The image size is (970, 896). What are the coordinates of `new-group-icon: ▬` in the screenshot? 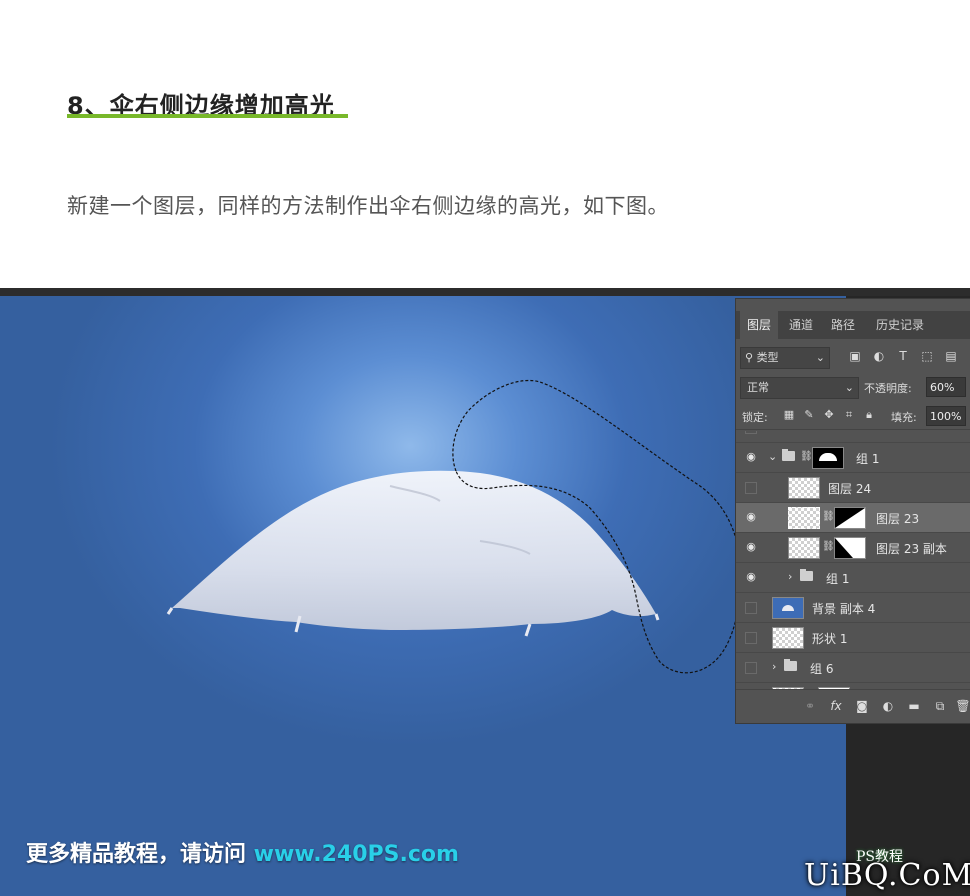 It's located at (914, 706).